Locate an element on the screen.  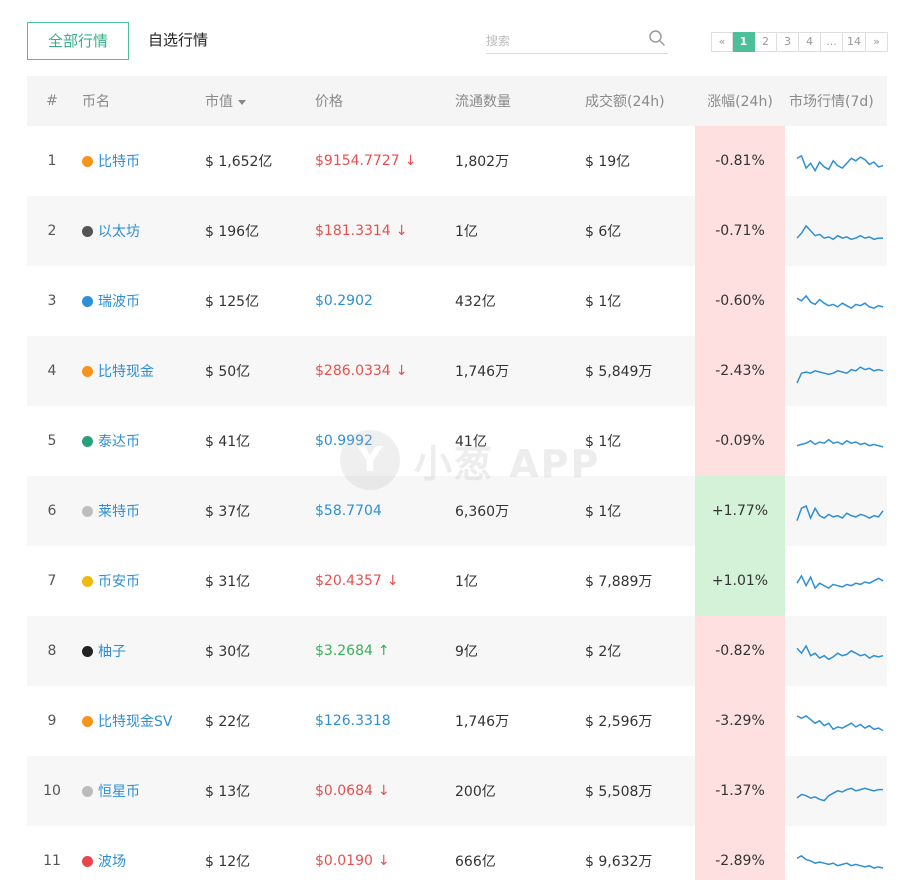
table-row: 5 泰达币 $ 41亿 $0.9992 41亿 $ 1亿 -0.09% is located at coordinates (457, 441).